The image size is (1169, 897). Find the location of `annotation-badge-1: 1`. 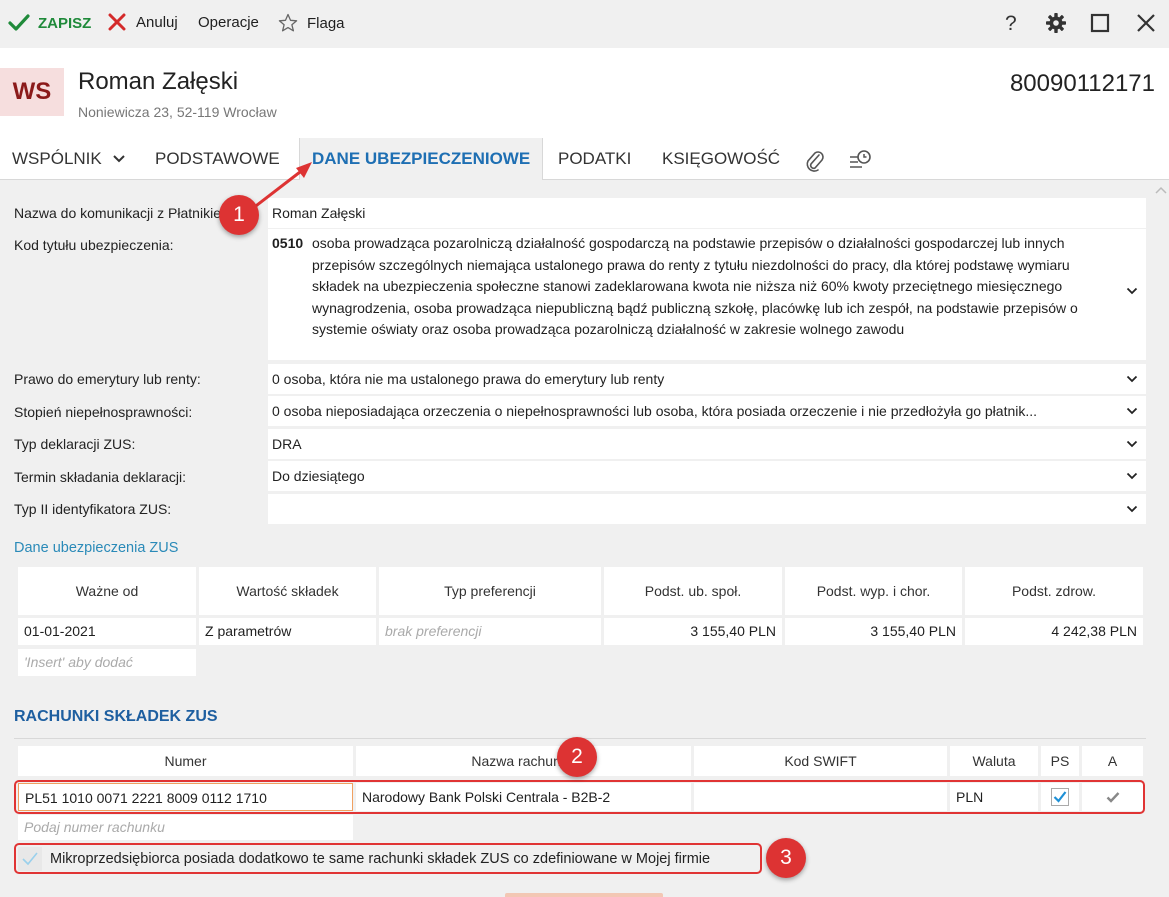

annotation-badge-1: 1 is located at coordinates (239, 215).